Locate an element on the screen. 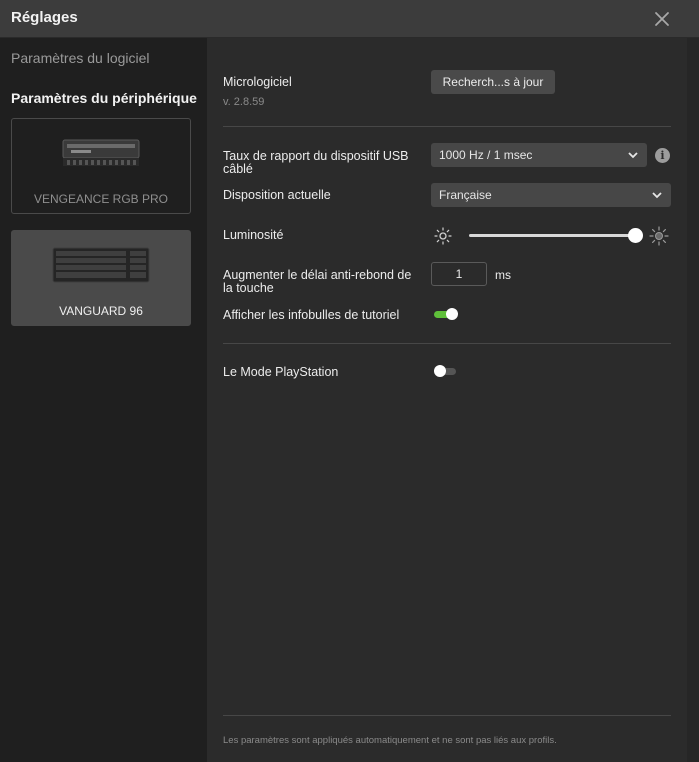  layout-label: Disposition actuelle is located at coordinates (277, 195).